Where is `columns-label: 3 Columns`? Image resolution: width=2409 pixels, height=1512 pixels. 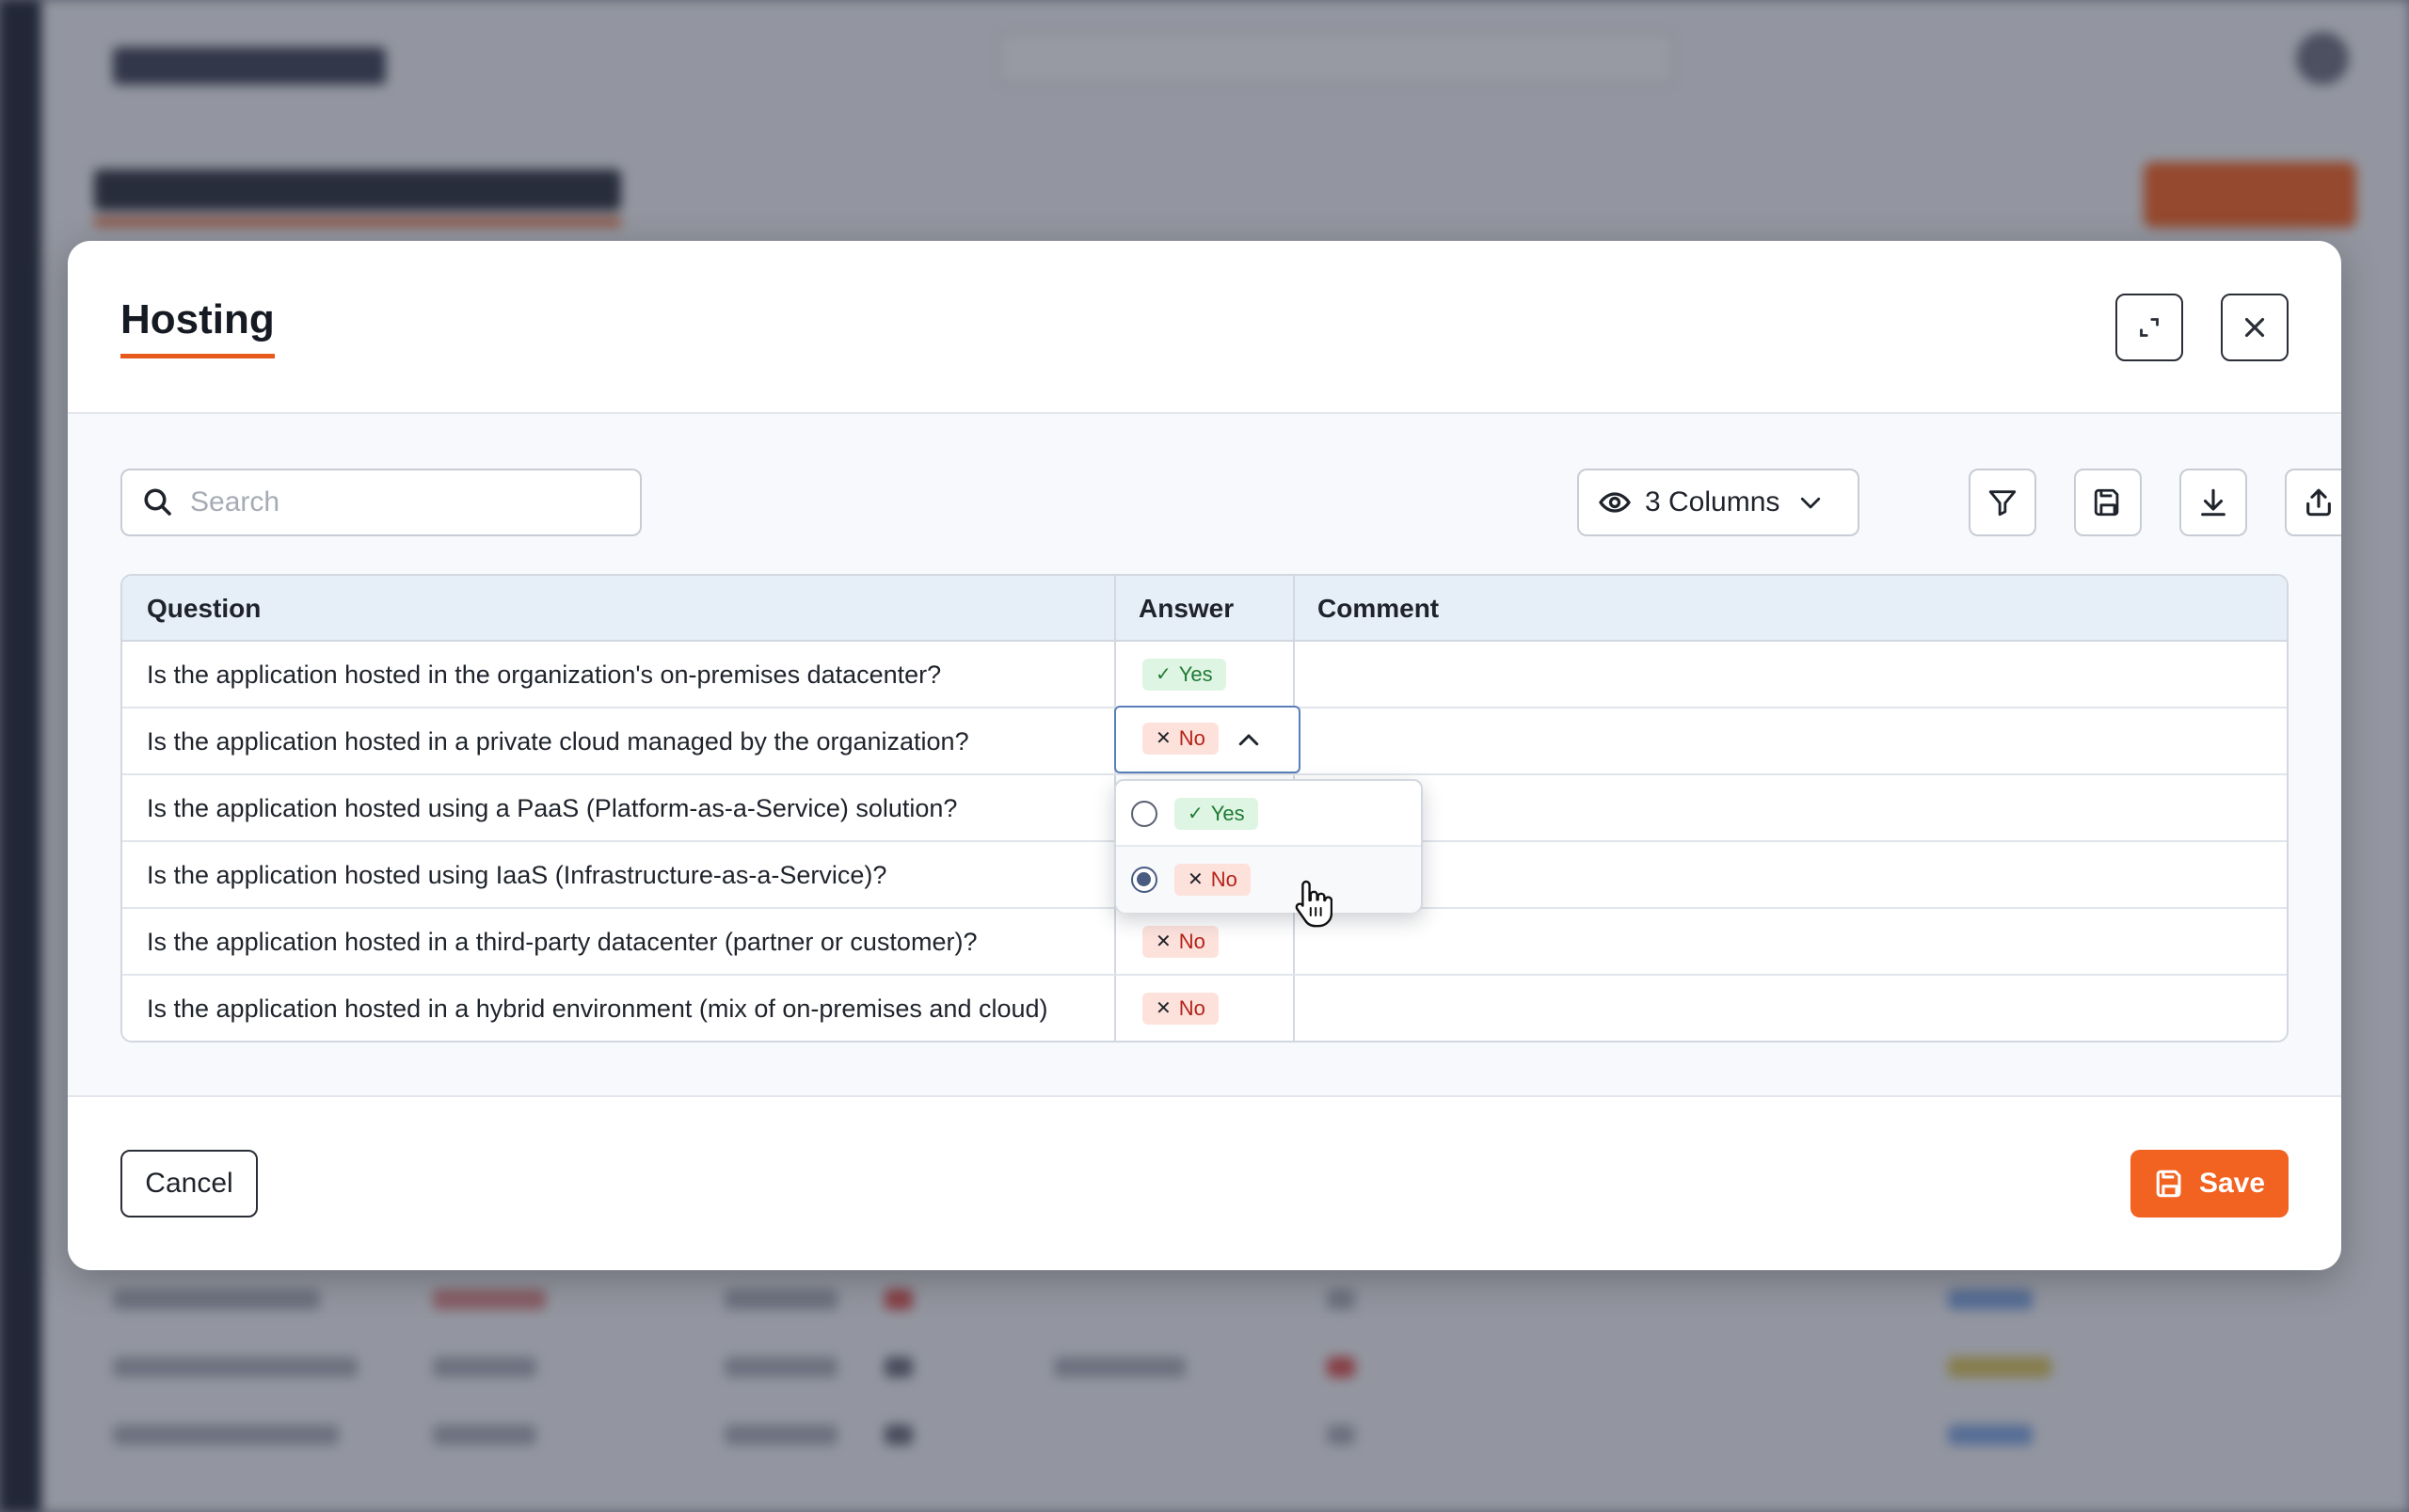
columns-label: 3 Columns is located at coordinates (1713, 502).